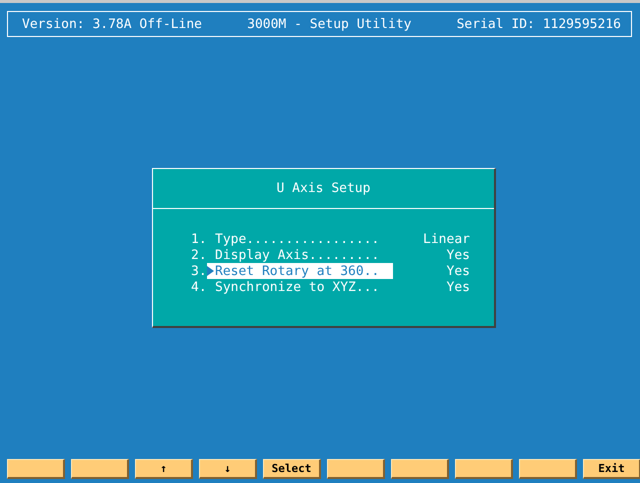 The image size is (640, 483). Describe the element at coordinates (329, 24) in the screenshot. I see `app-title: 3000M - Setup Utility` at that location.